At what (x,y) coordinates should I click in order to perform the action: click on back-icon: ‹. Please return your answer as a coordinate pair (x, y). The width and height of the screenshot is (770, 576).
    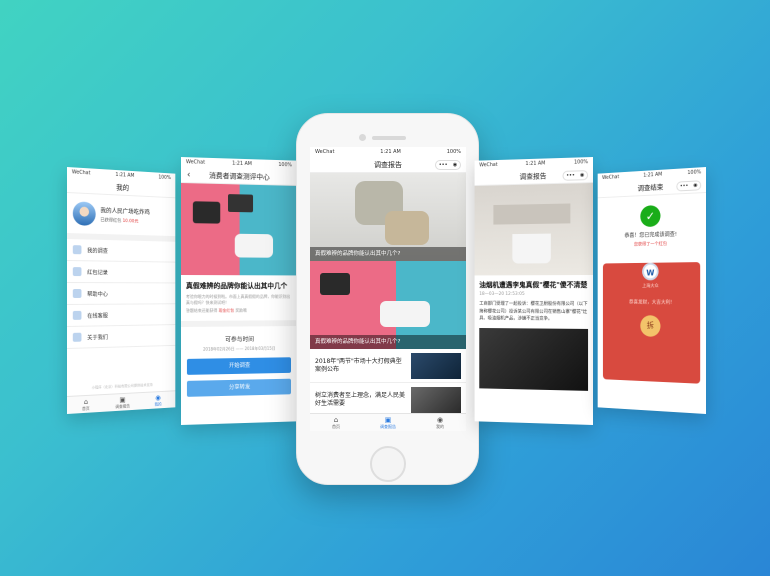
    Looking at the image, I should click on (189, 175).